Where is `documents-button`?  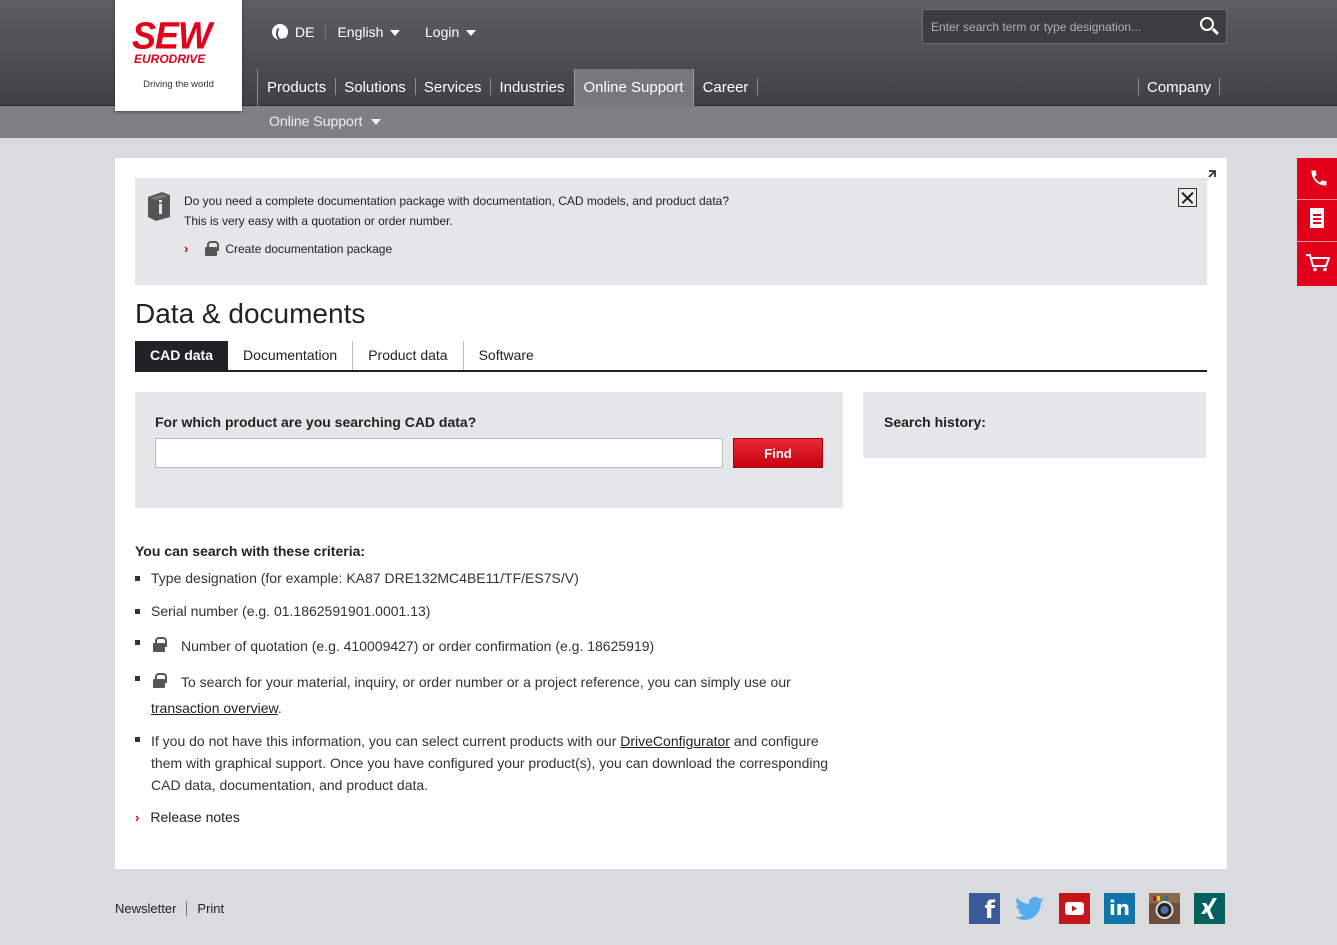 documents-button is located at coordinates (1317, 221).